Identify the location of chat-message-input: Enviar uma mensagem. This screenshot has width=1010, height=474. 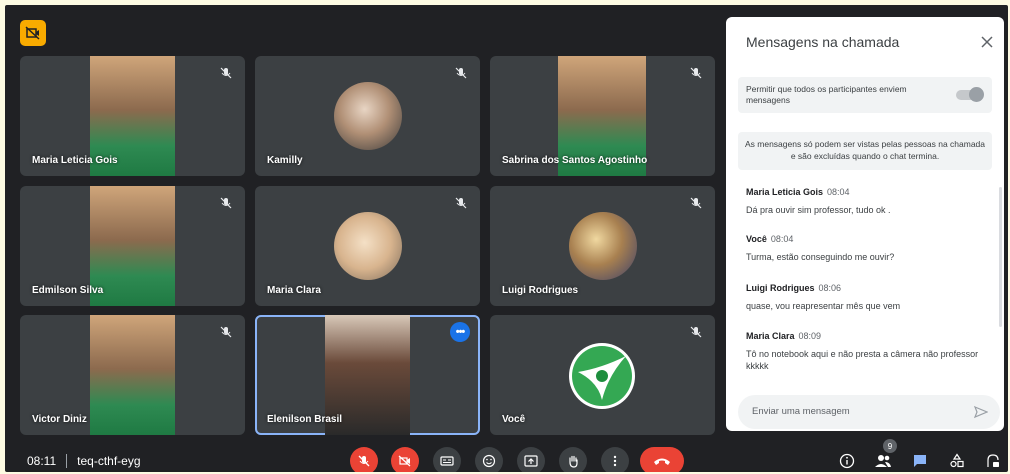
(869, 412).